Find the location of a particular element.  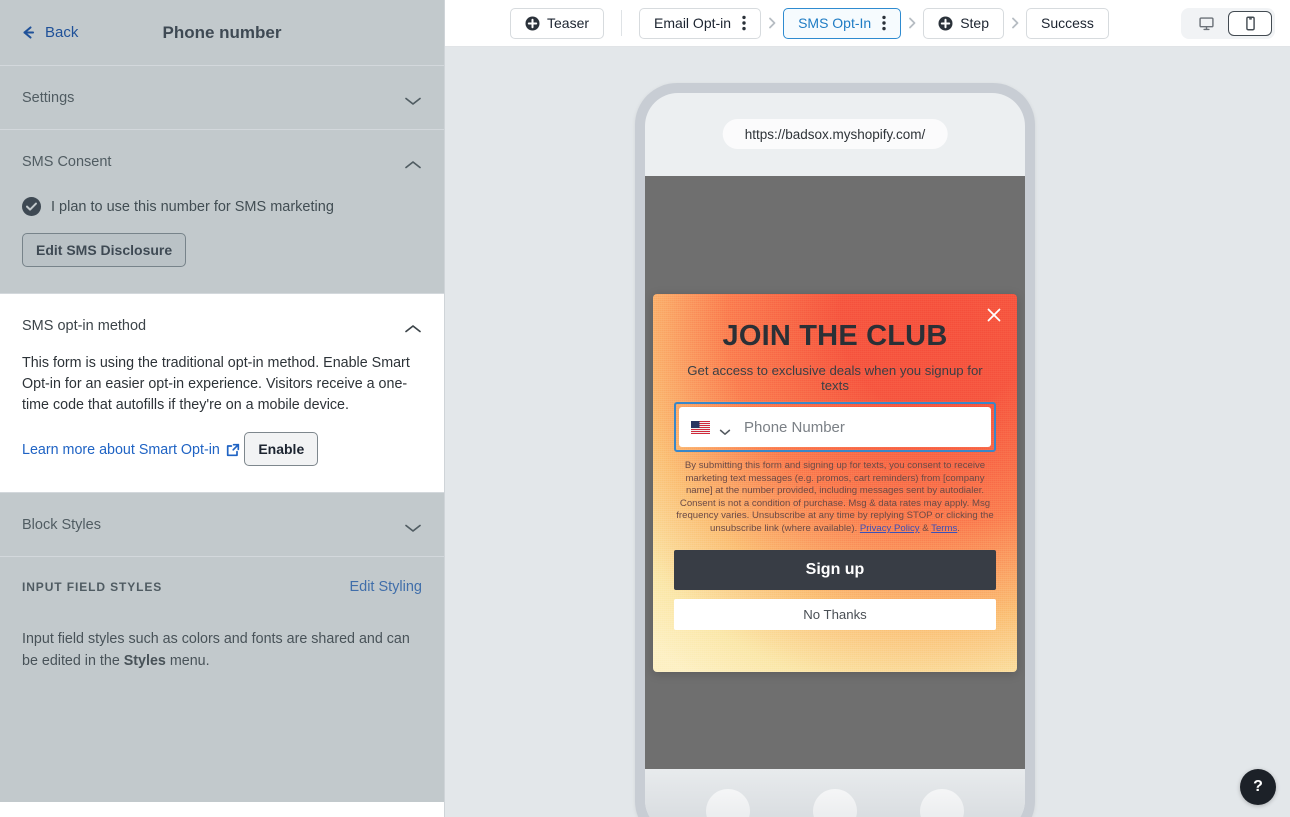

step-chip-email-optin: Email Opt-in is located at coordinates (700, 23).